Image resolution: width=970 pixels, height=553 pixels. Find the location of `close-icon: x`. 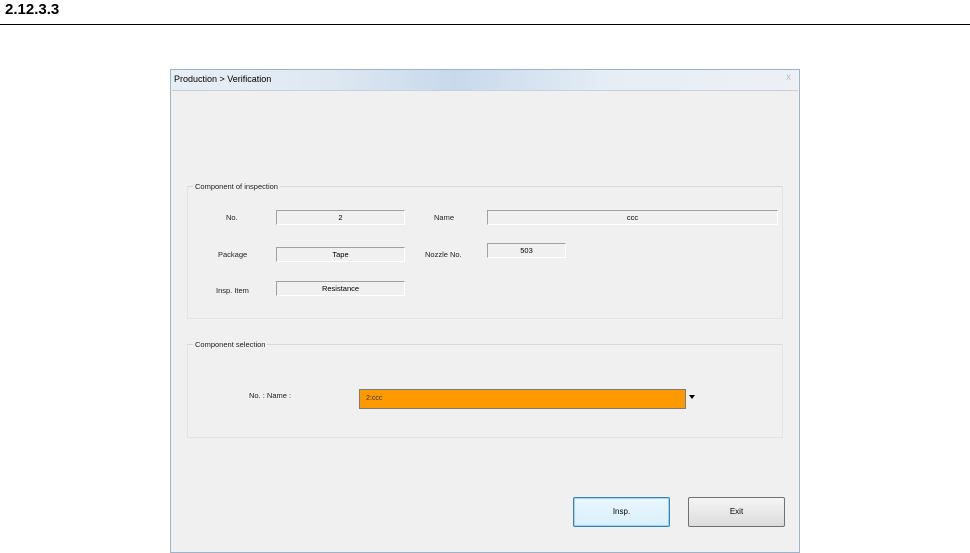

close-icon: x is located at coordinates (788, 77).